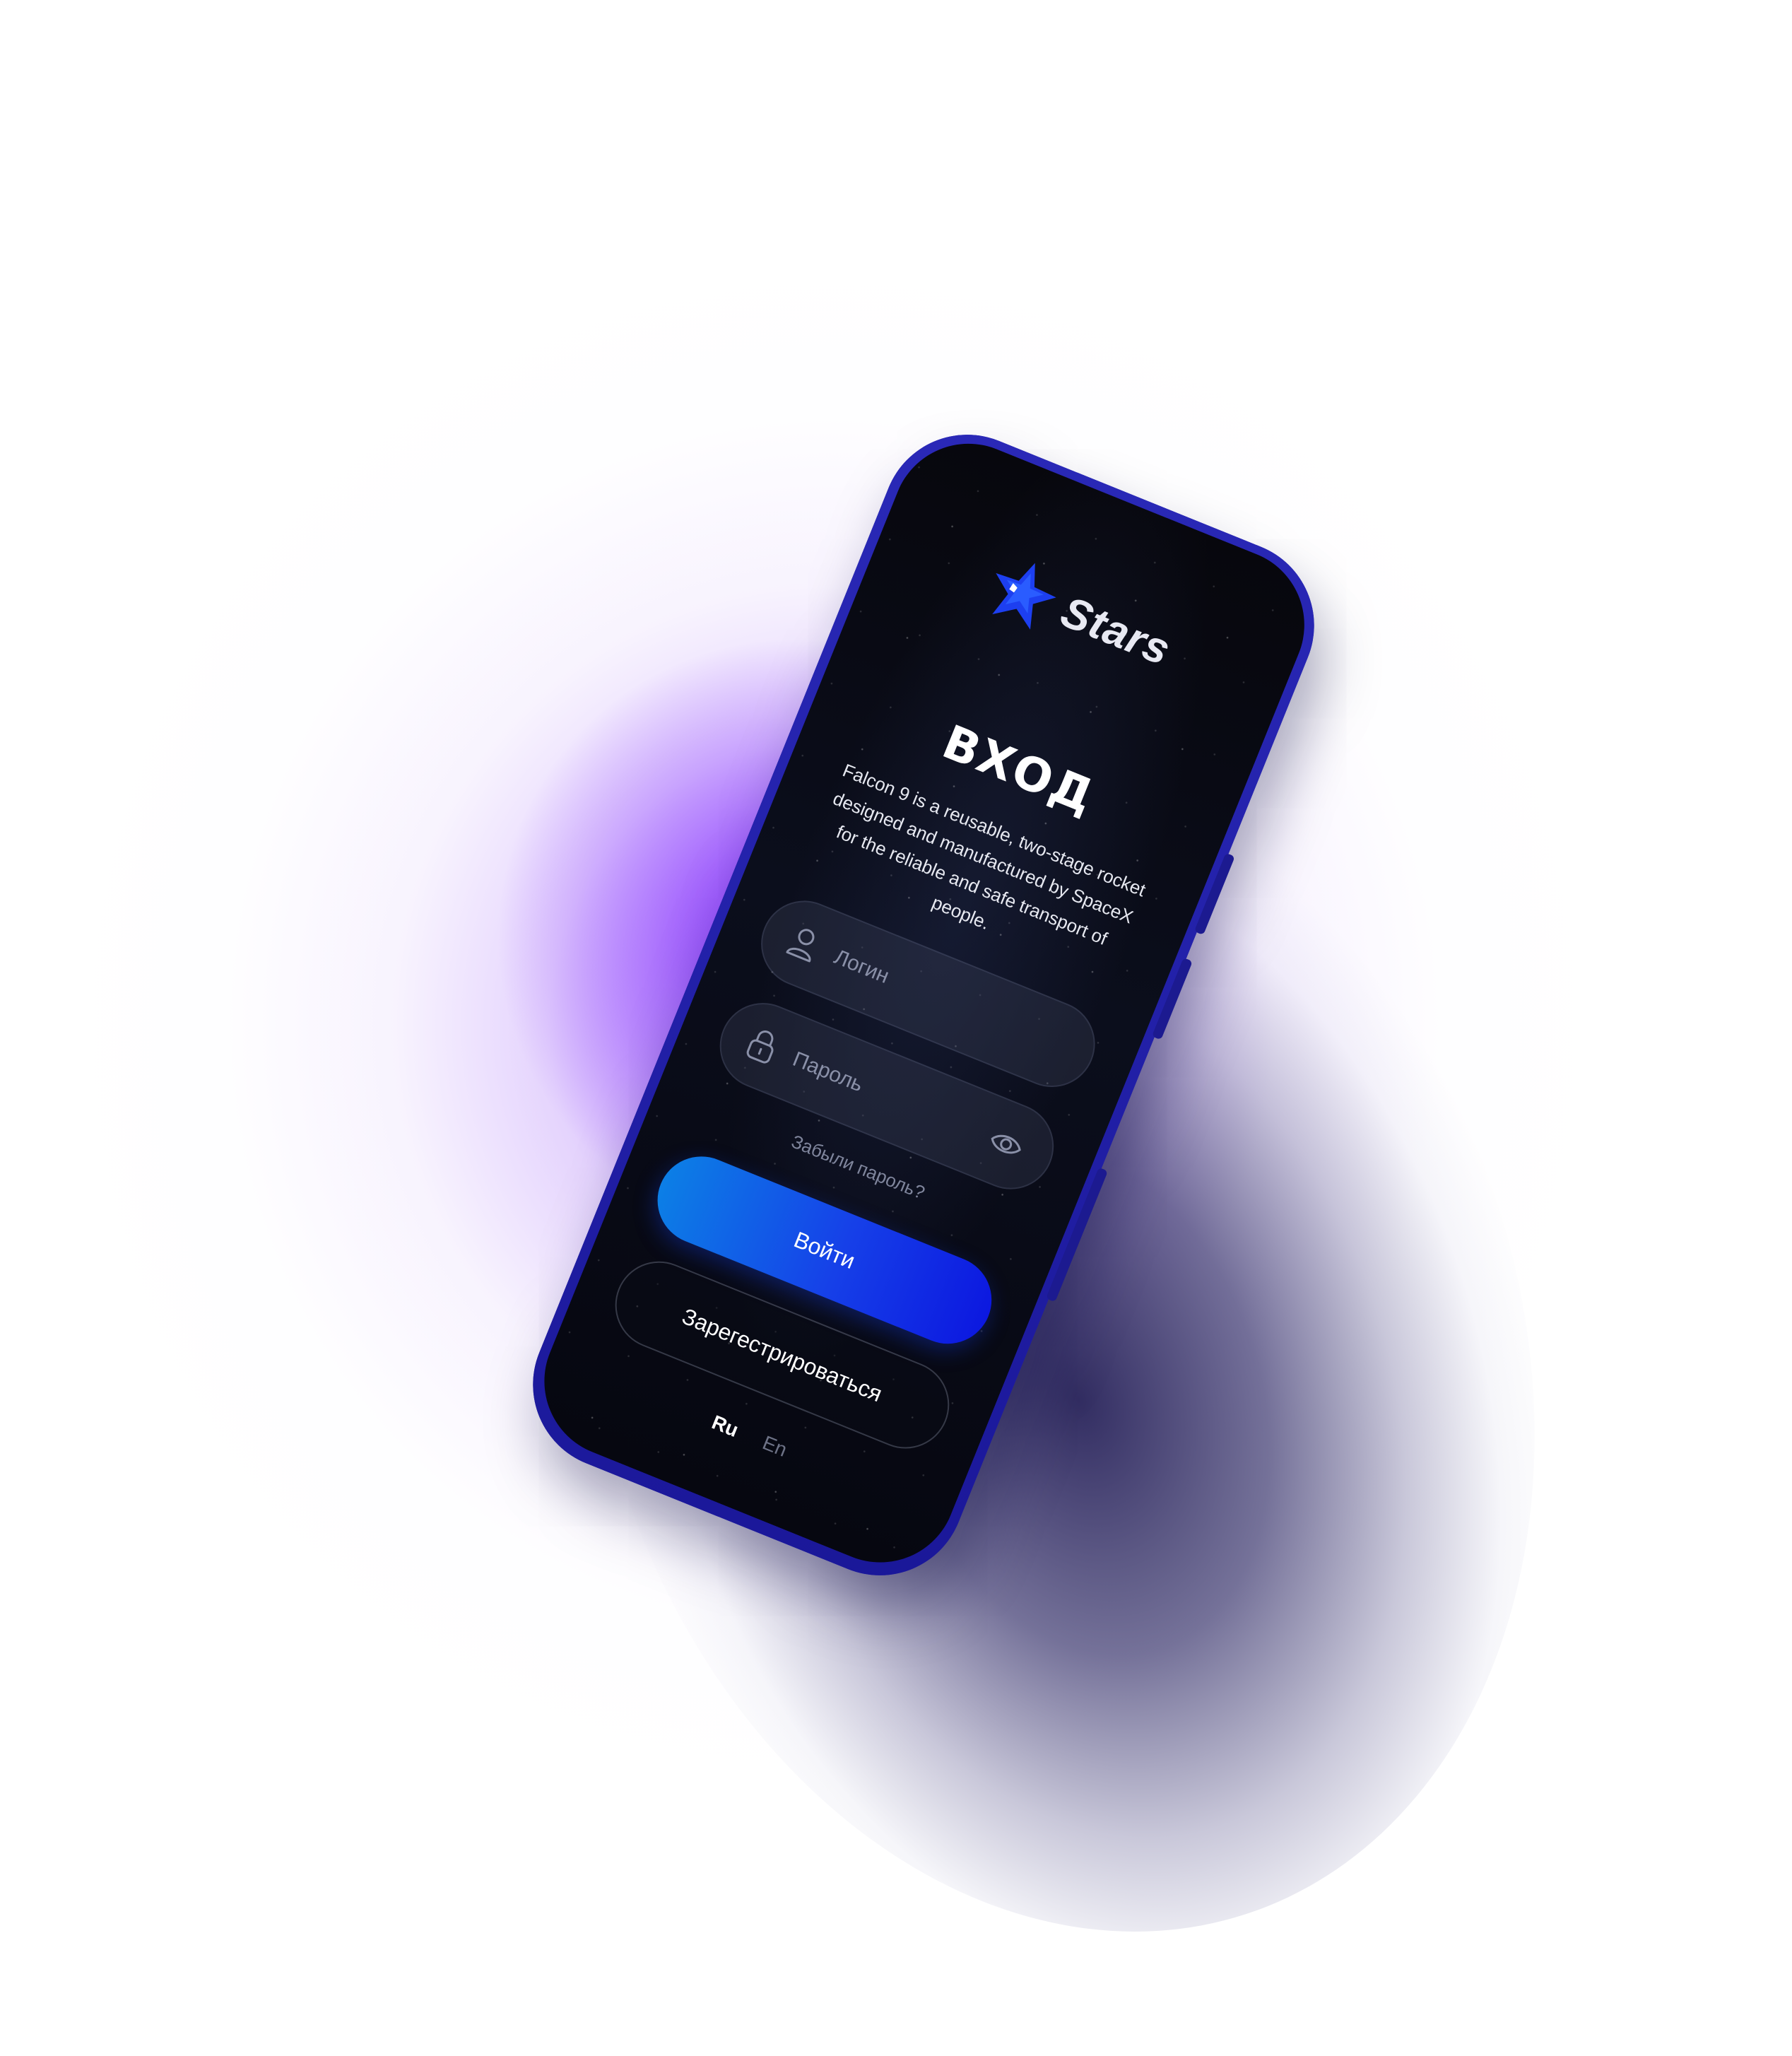 The height and width of the screenshot is (2056, 1792). I want to click on eye-icon, so click(1006, 1144).